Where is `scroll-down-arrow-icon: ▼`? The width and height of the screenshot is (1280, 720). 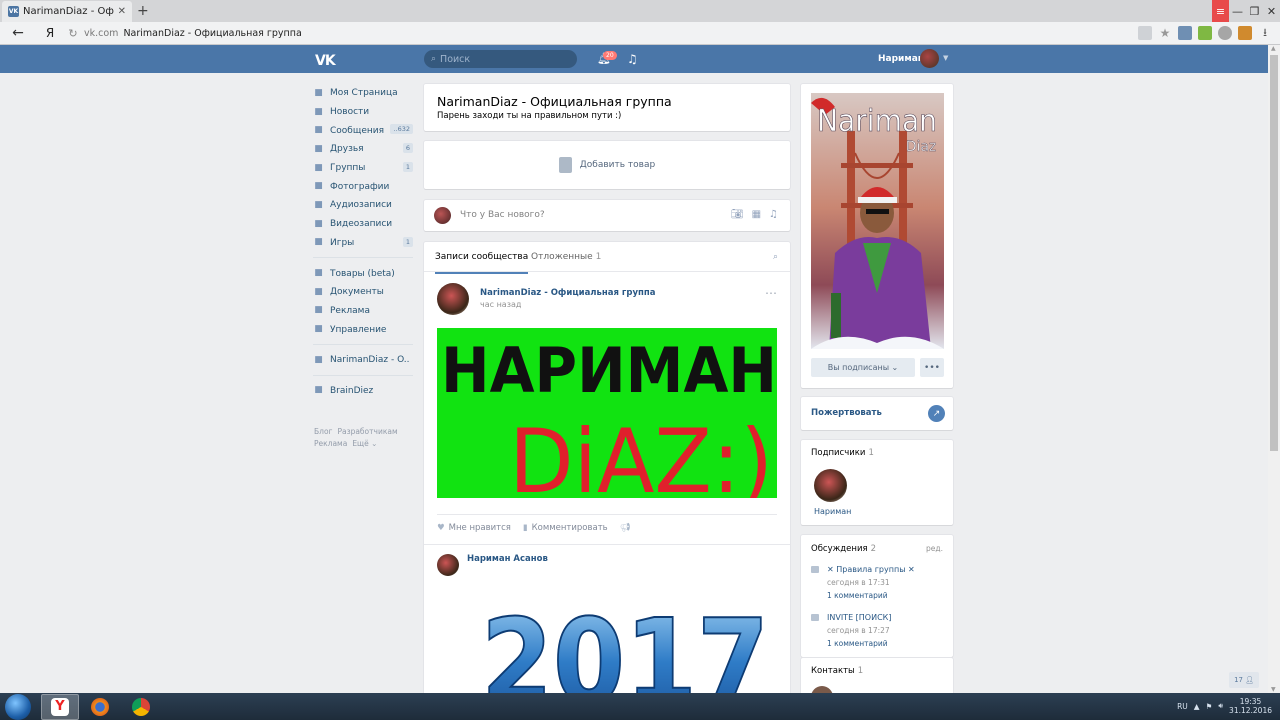
scroll-down-arrow-icon: ▼ is located at coordinates (1273, 689).